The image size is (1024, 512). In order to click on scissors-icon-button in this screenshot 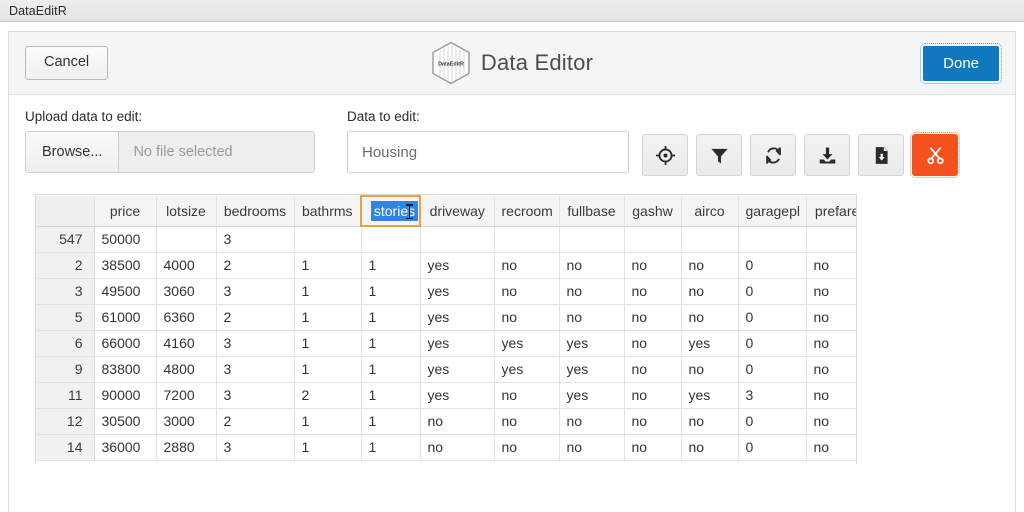, I will do `click(935, 155)`.